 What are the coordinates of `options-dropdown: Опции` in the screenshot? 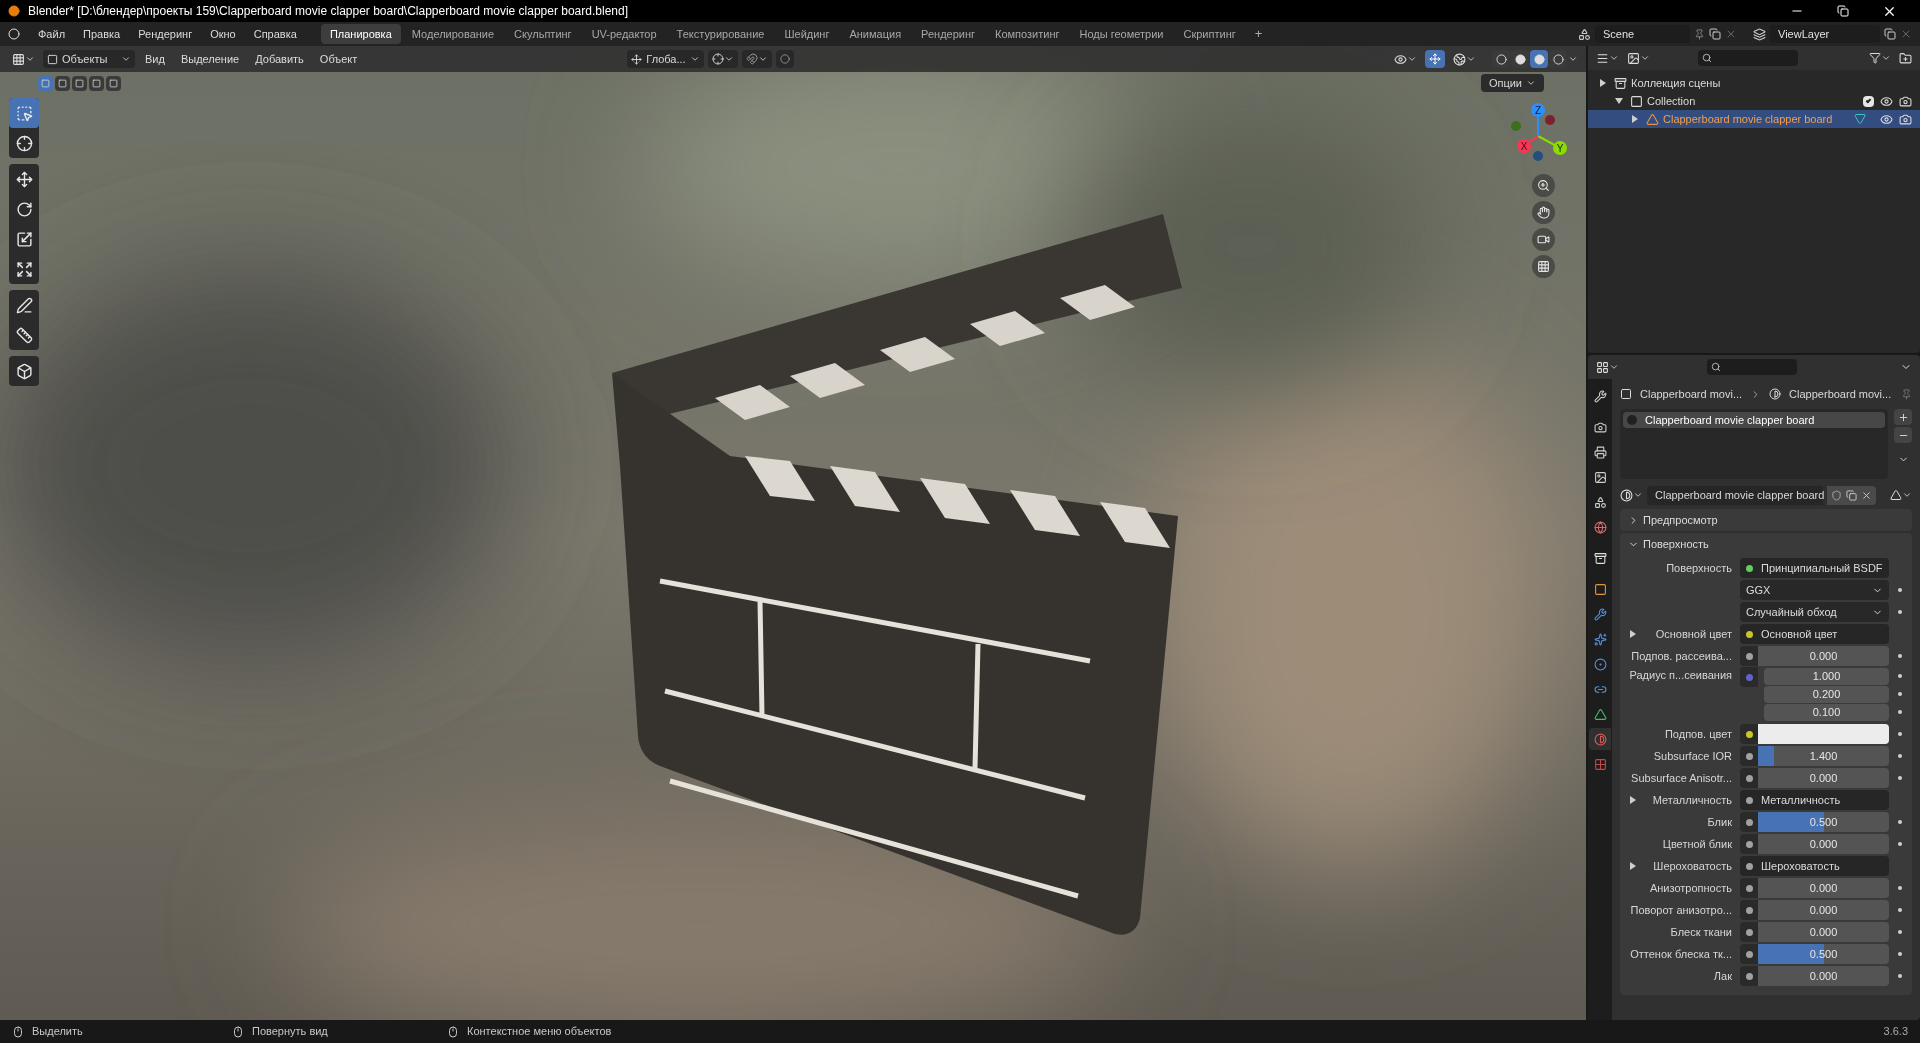 It's located at (1512, 83).